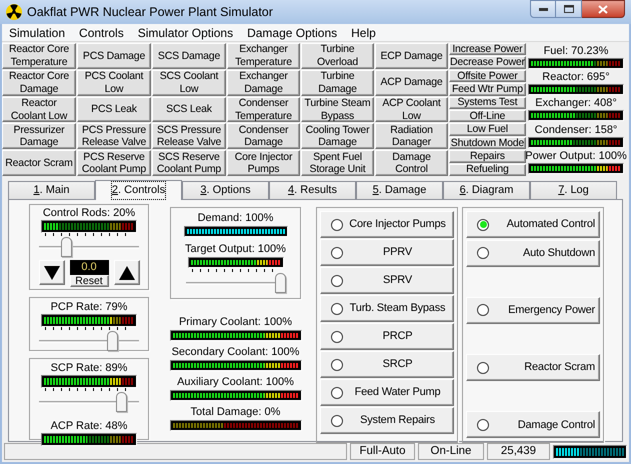 The image size is (631, 464). I want to click on radio-button: Damage Control, so click(533, 424).